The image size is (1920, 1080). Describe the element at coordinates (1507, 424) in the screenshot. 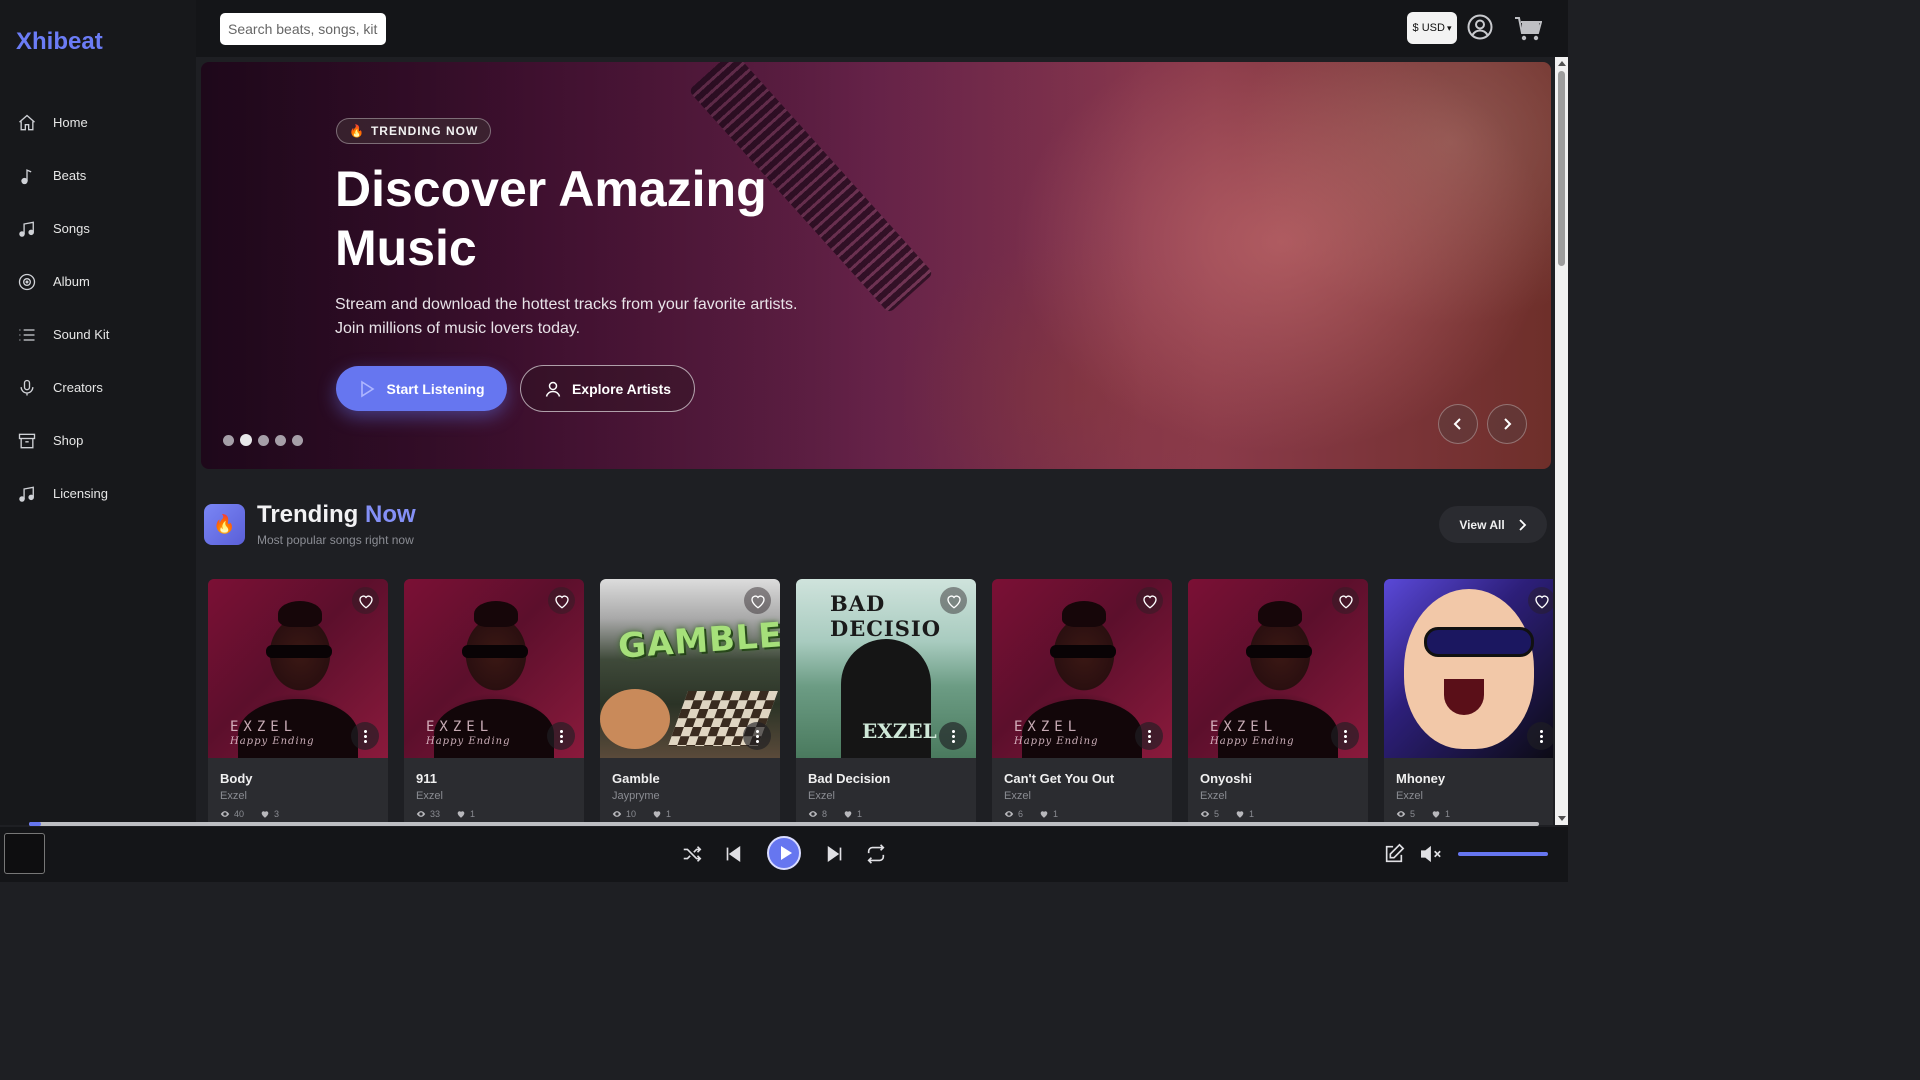

I see `carousel-next-button` at that location.